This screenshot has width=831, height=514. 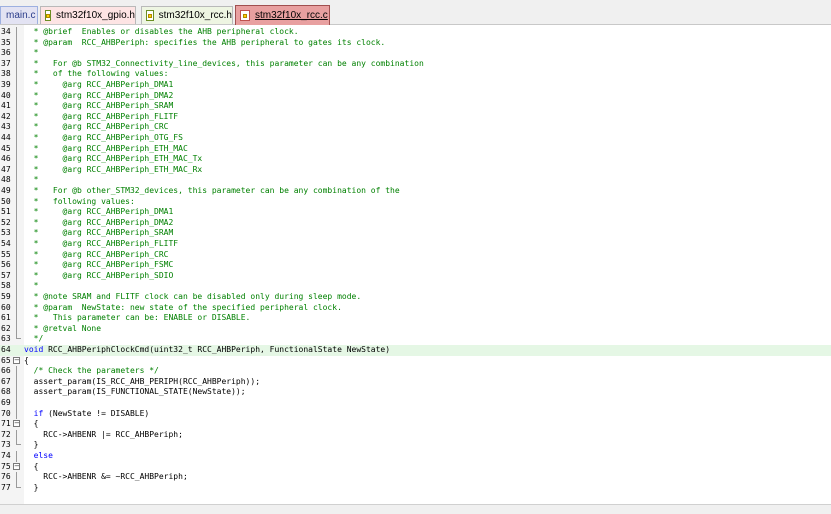 What do you see at coordinates (415, 233) in the screenshot?
I see `code-line: 53 * @arg RCC_AHBPeriph_SRAM` at bounding box center [415, 233].